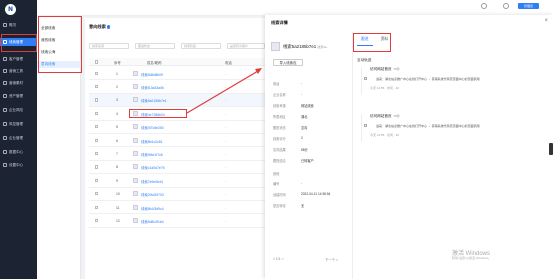 The width and height of the screenshot is (553, 279). I want to click on info-label: 线索评分, so click(279, 139).